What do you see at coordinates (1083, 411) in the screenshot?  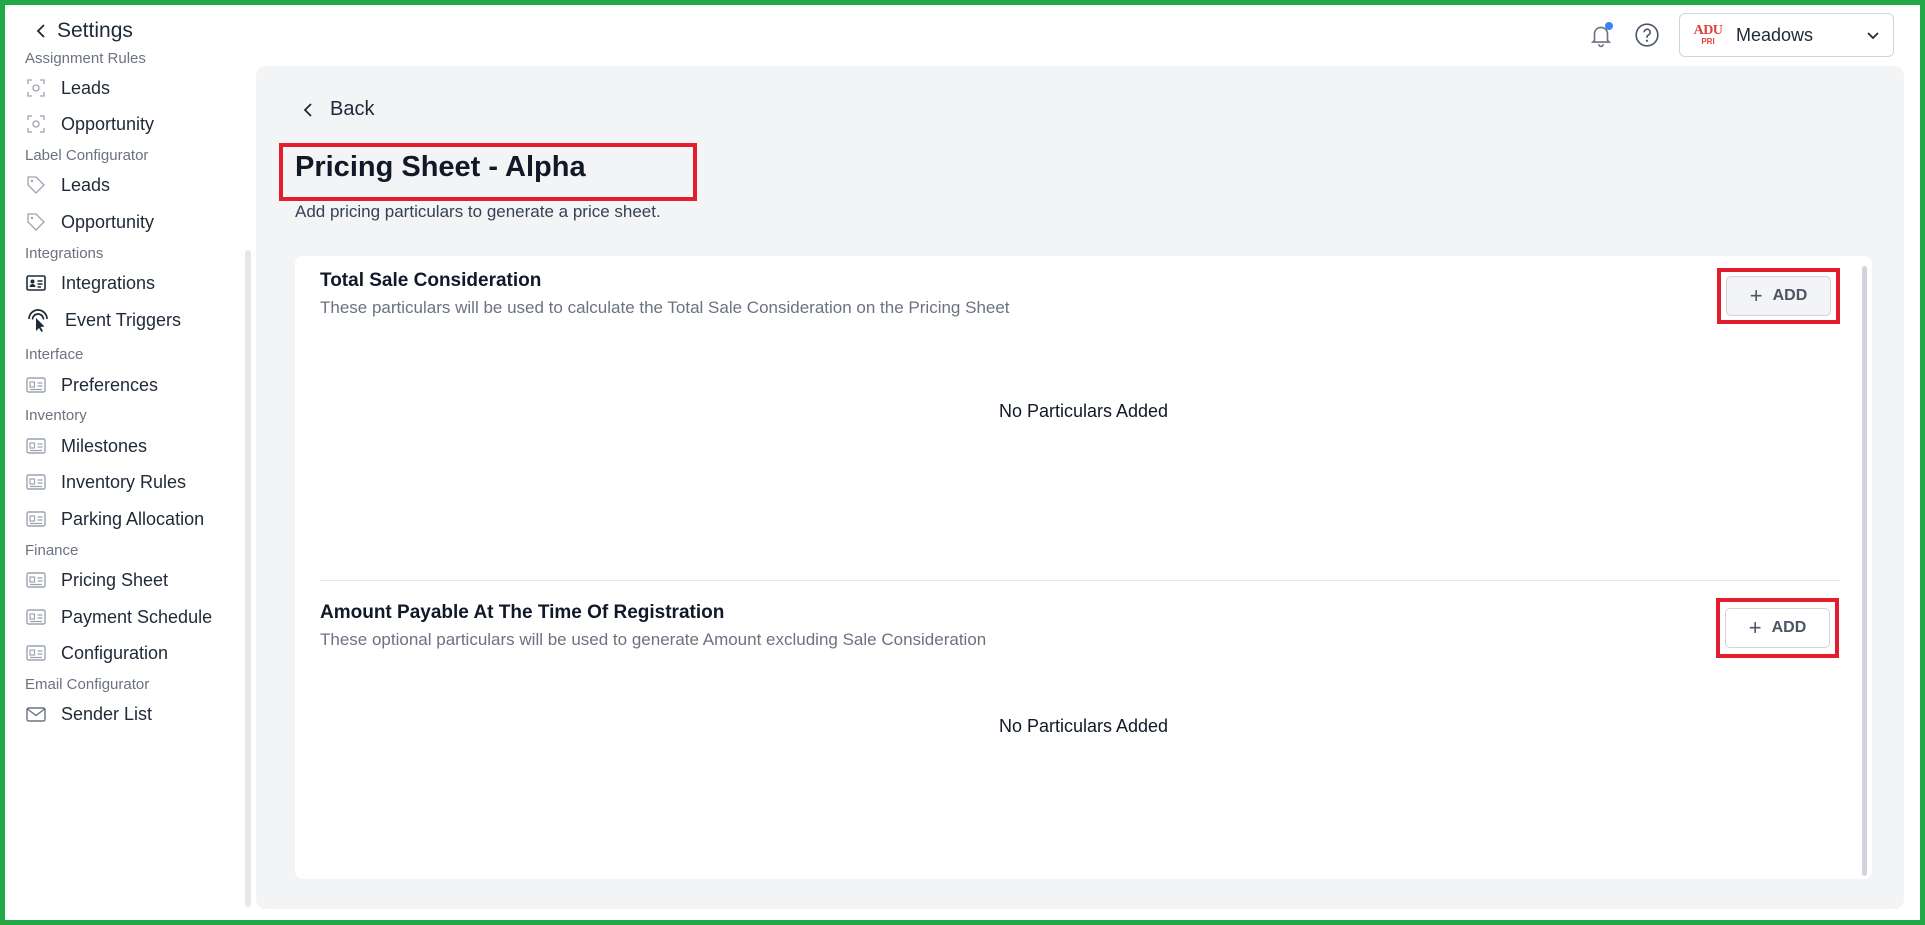 I see `empty-state-total-sale: No Particulars Added` at bounding box center [1083, 411].